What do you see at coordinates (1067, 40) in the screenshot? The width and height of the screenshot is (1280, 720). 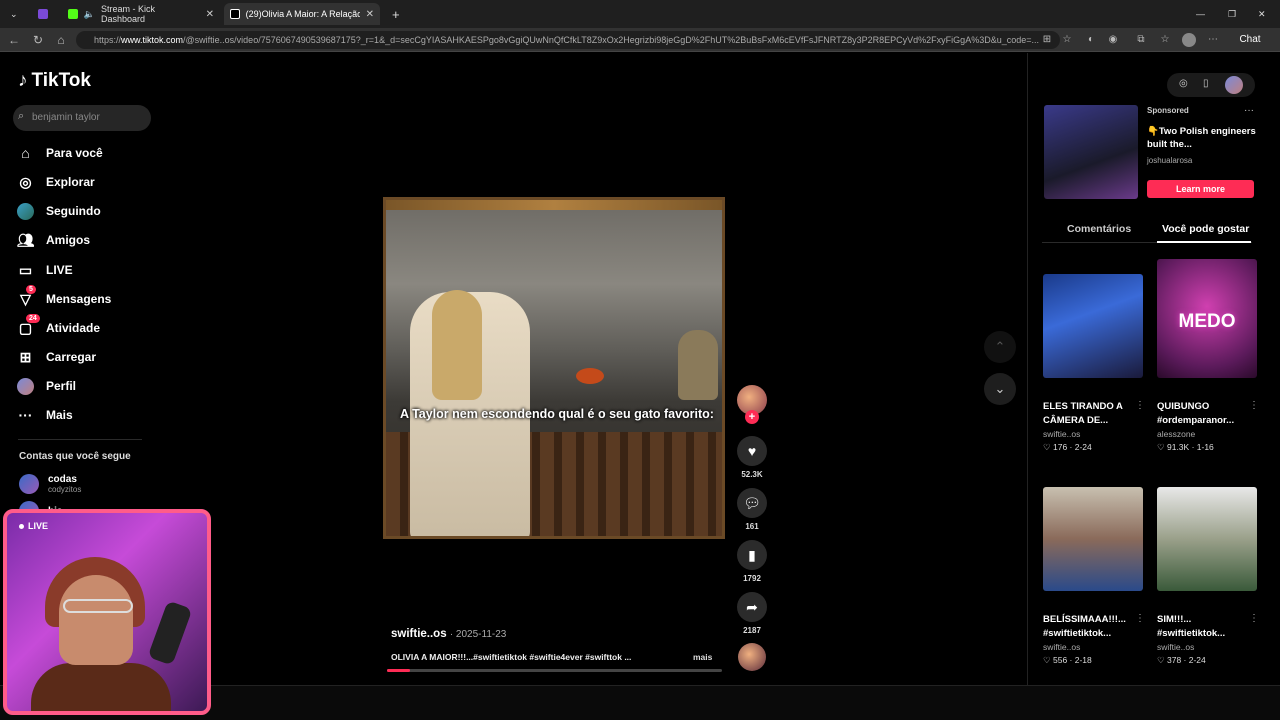 I see `star-icon: ☆` at bounding box center [1067, 40].